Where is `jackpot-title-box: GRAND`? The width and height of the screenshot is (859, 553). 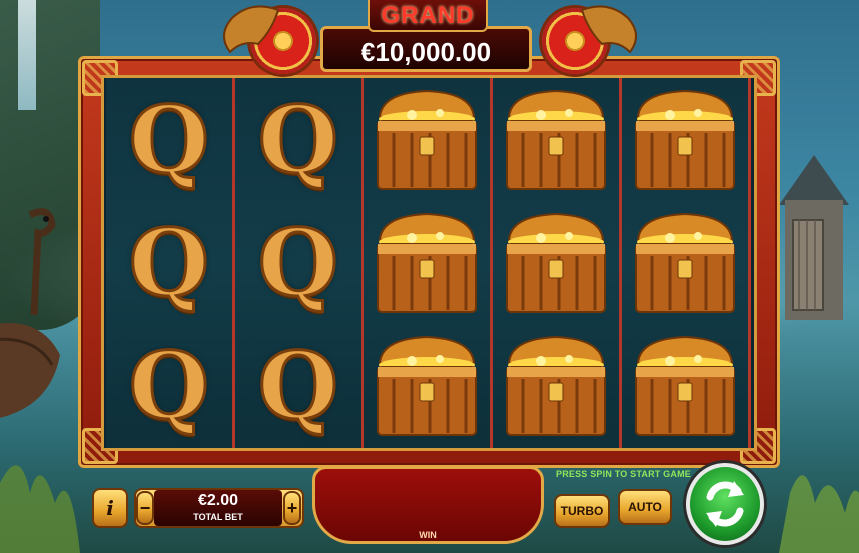
jackpot-title-box: GRAND is located at coordinates (428, 16).